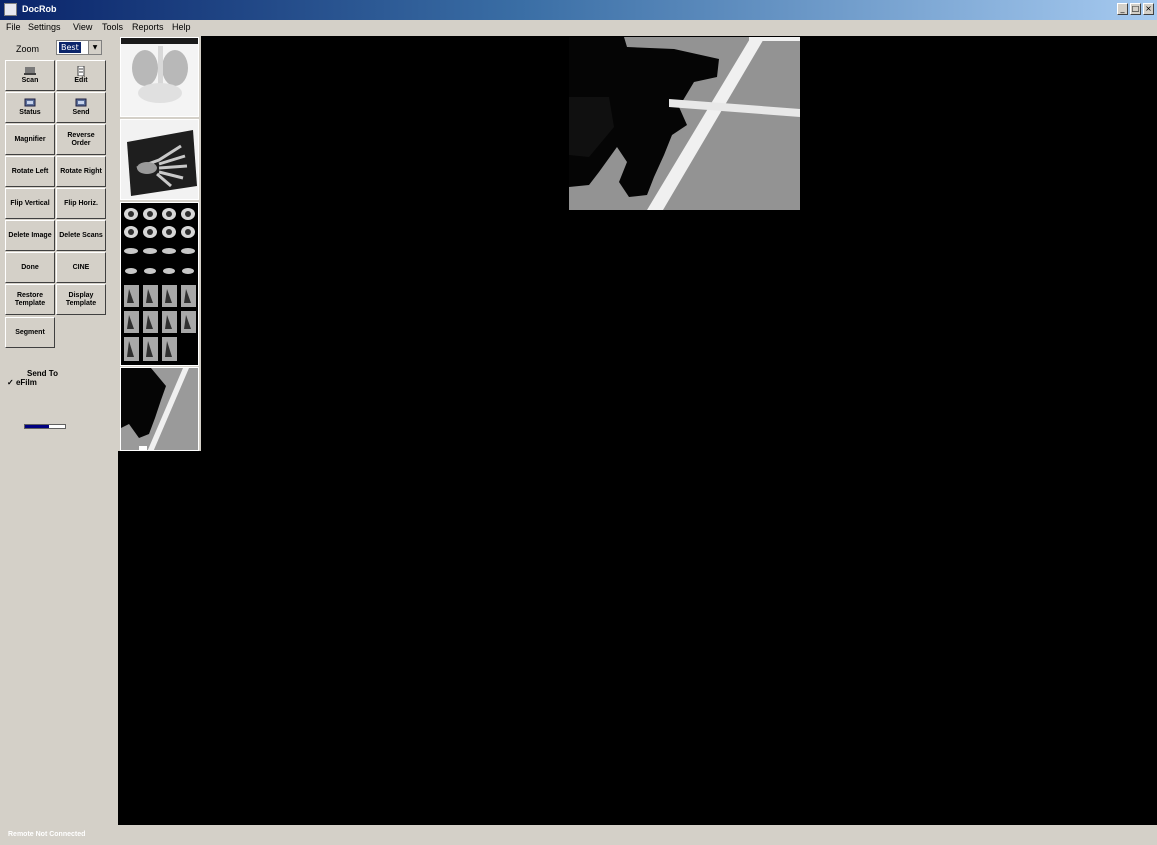 The height and width of the screenshot is (845, 1157). Describe the element at coordinates (26, 382) in the screenshot. I see `send-to-efilm-label: eFilm` at that location.